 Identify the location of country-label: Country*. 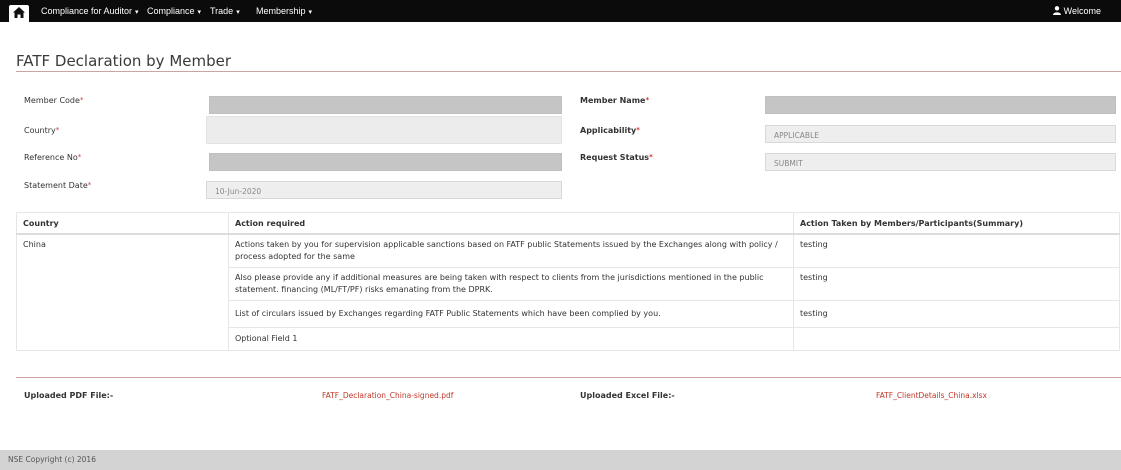
(42, 130).